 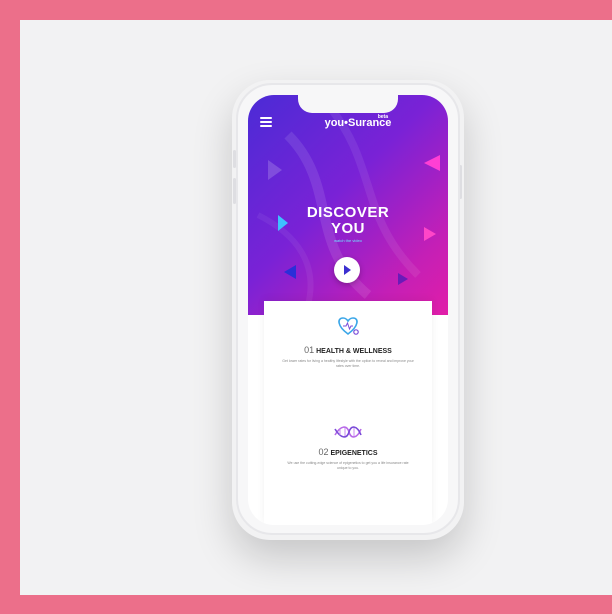 I want to click on heart-stethoscope-icon, so click(x=348, y=326).